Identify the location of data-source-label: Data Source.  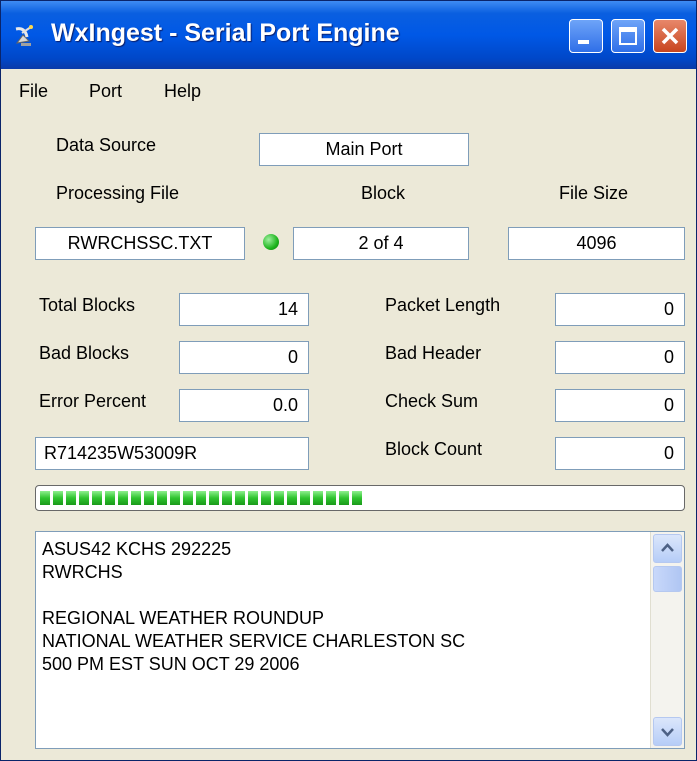
(106, 145).